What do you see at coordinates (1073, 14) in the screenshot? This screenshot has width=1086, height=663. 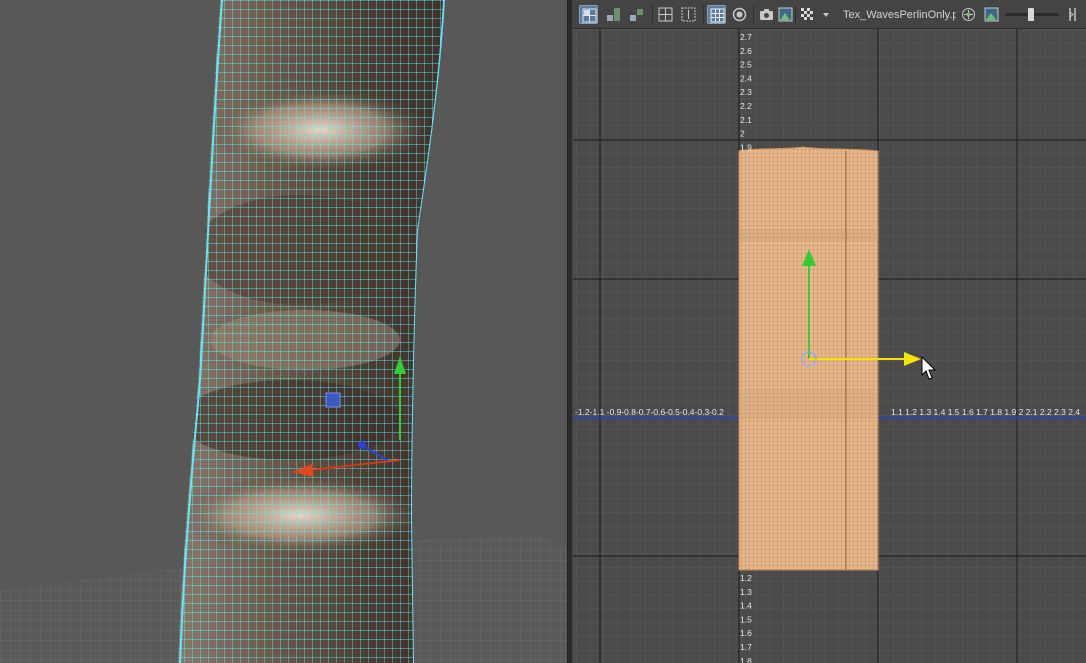 I see `more-tools-icon` at bounding box center [1073, 14].